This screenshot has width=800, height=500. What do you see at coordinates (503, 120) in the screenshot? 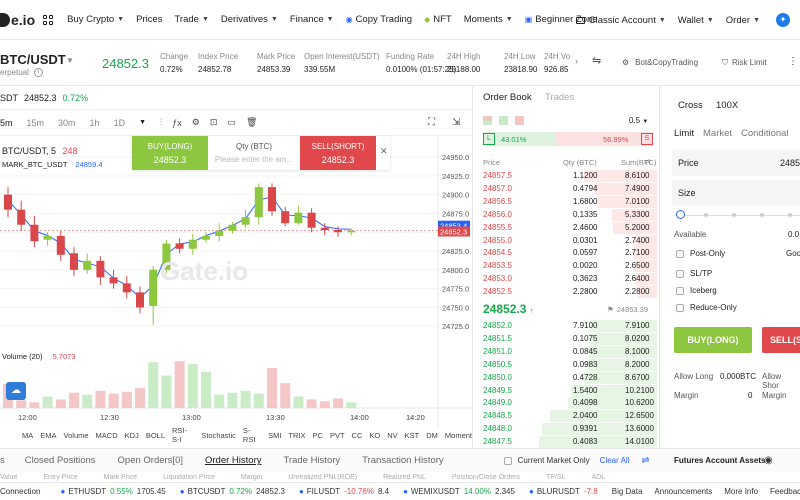
I see `book-view-bids-icon` at bounding box center [503, 120].